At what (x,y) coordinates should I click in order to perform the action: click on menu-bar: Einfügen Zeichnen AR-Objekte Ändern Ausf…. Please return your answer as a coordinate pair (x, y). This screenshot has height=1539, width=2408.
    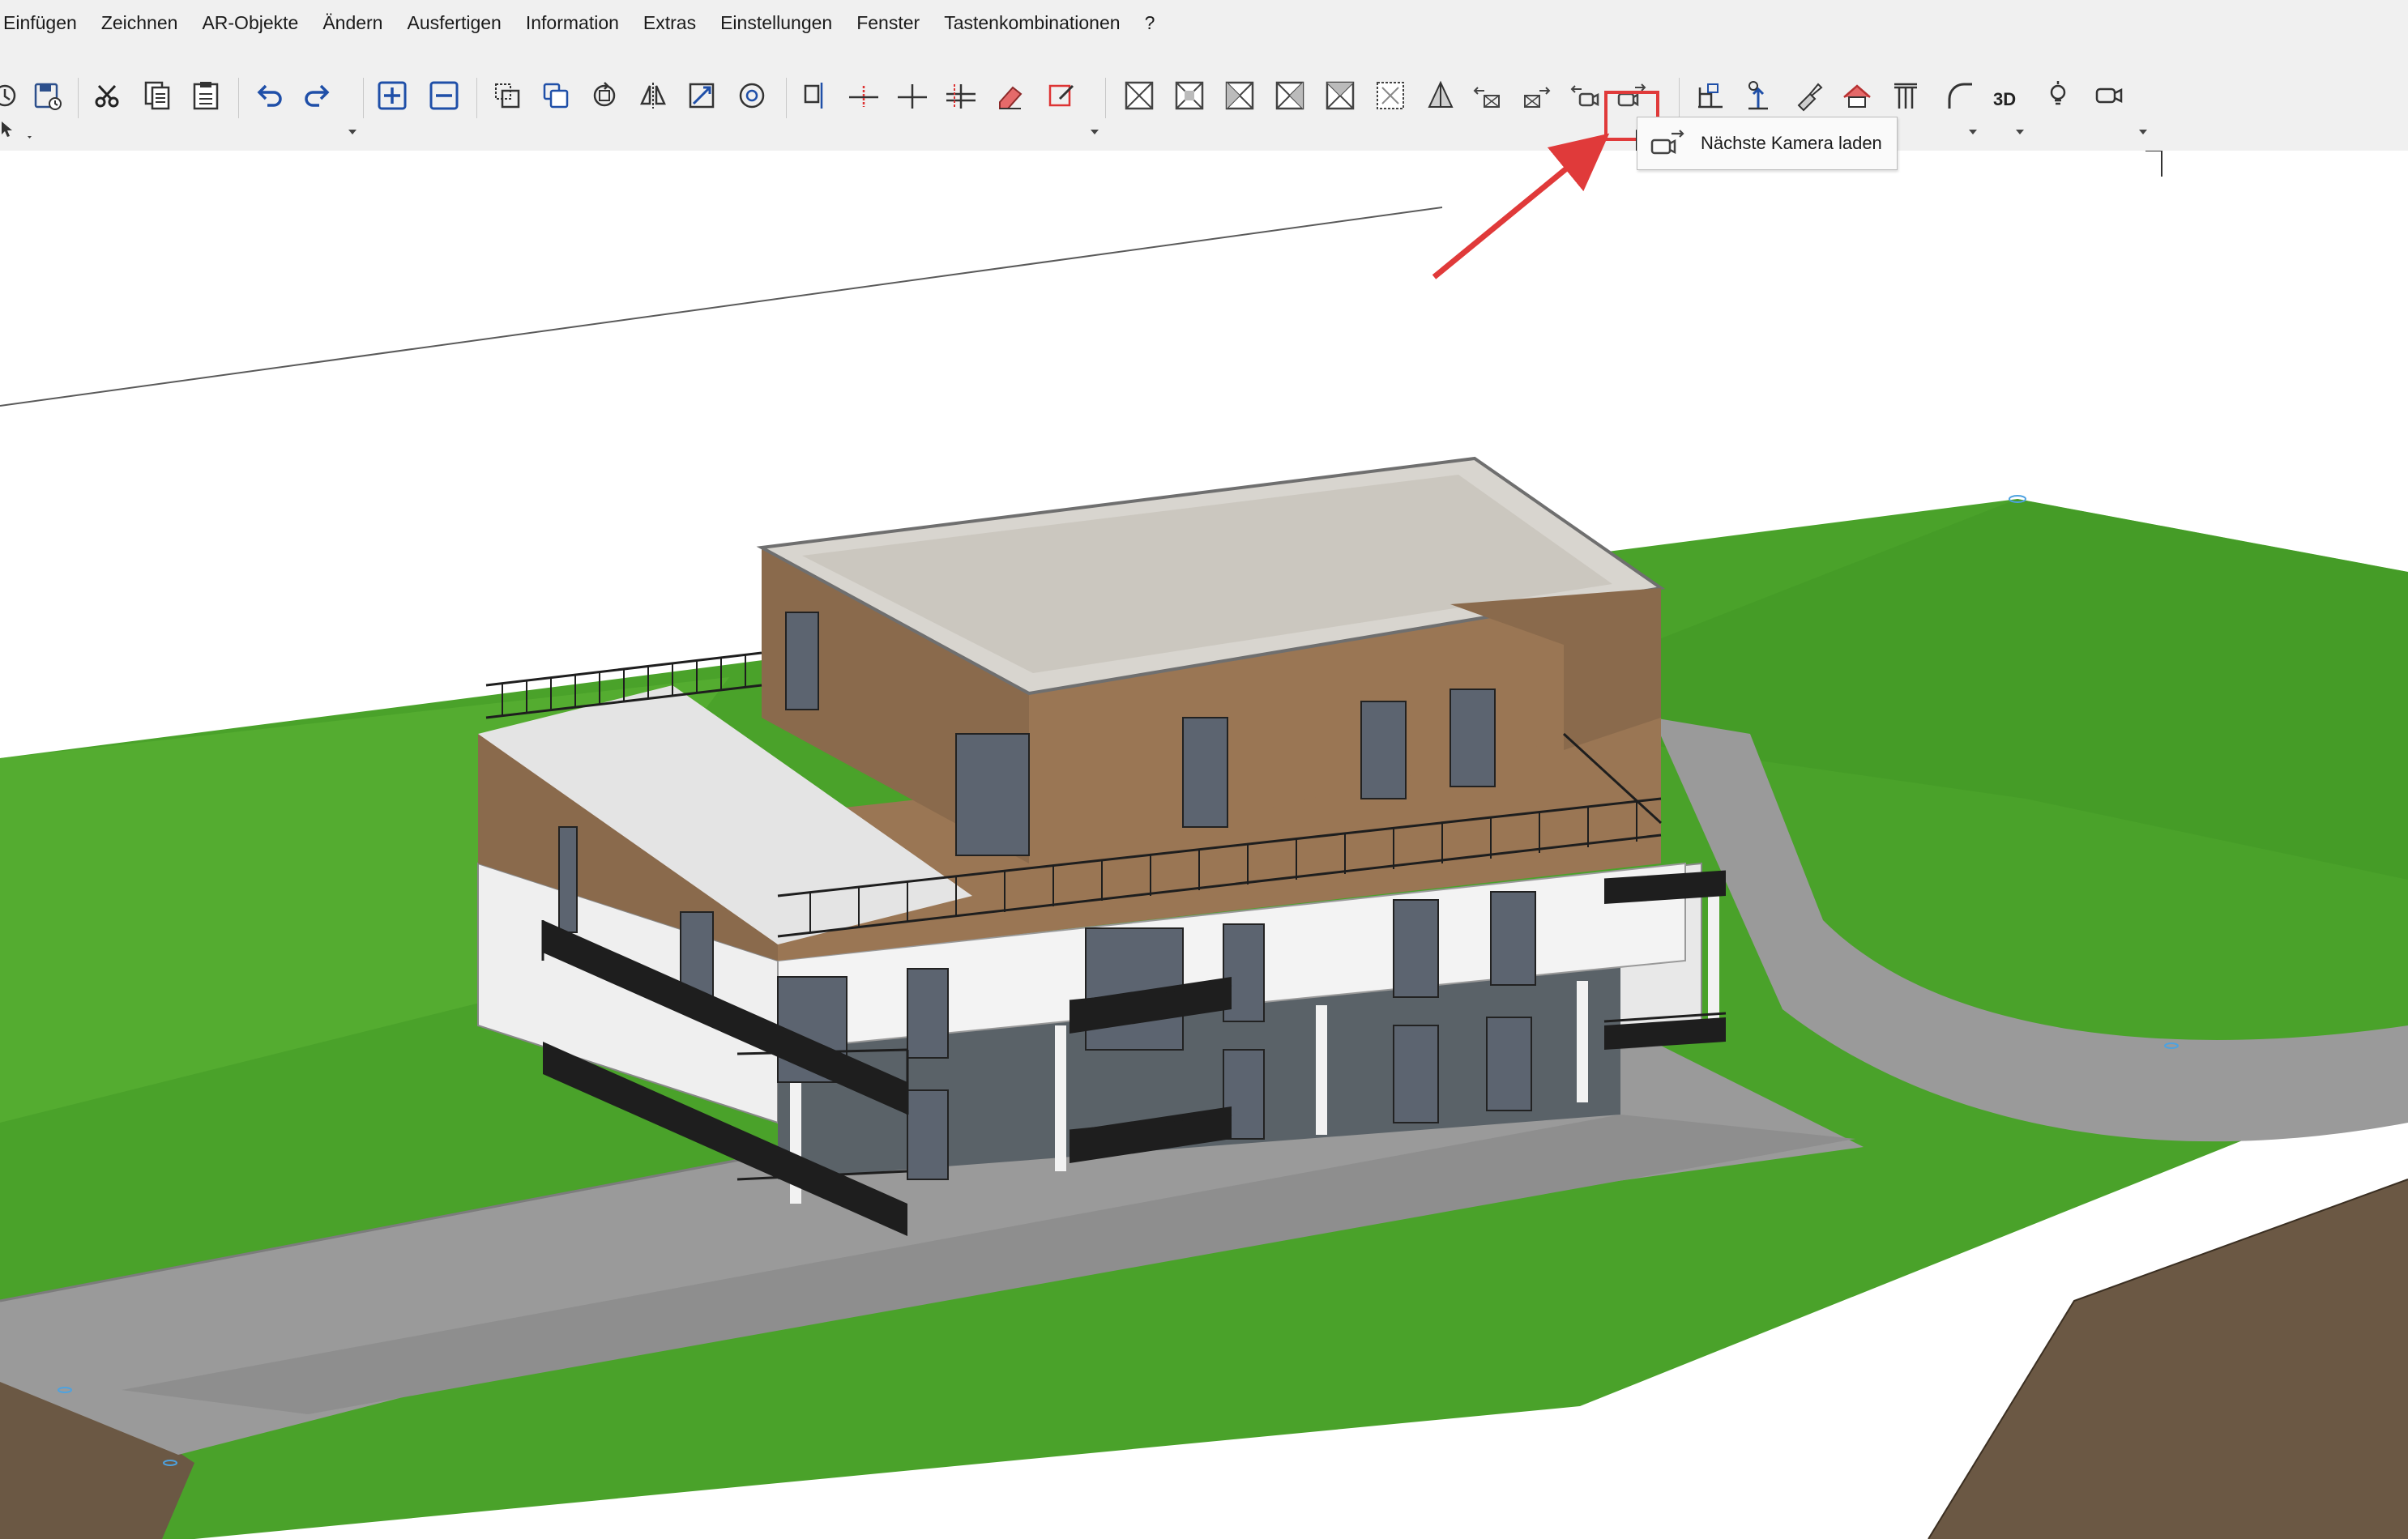
    Looking at the image, I should click on (1204, 22).